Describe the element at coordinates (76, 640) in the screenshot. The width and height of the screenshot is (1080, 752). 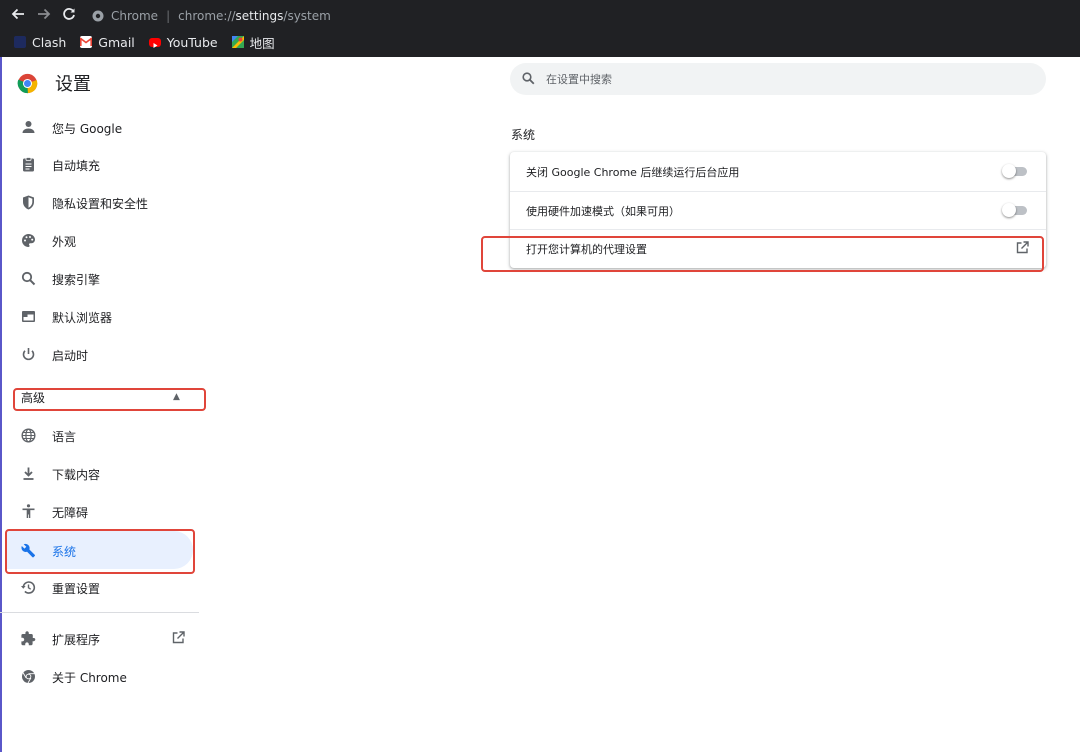
I see `sidebar-item-label: 扩展程序` at that location.